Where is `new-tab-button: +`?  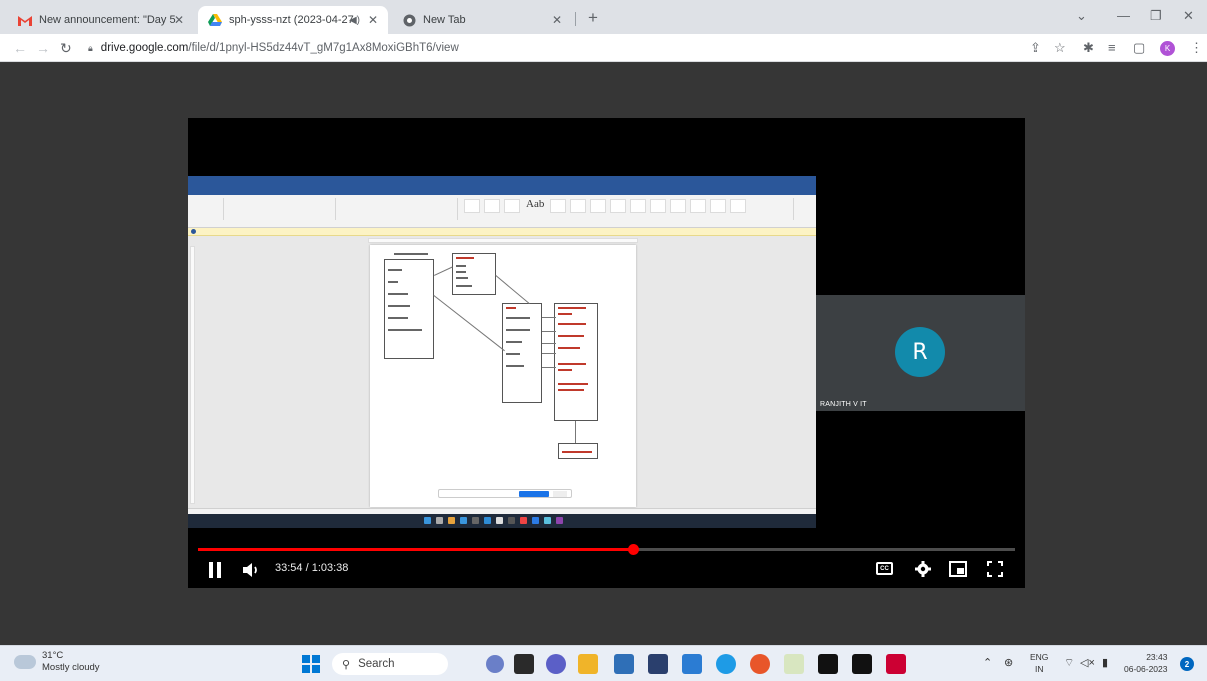
new-tab-button: + is located at coordinates (593, 17).